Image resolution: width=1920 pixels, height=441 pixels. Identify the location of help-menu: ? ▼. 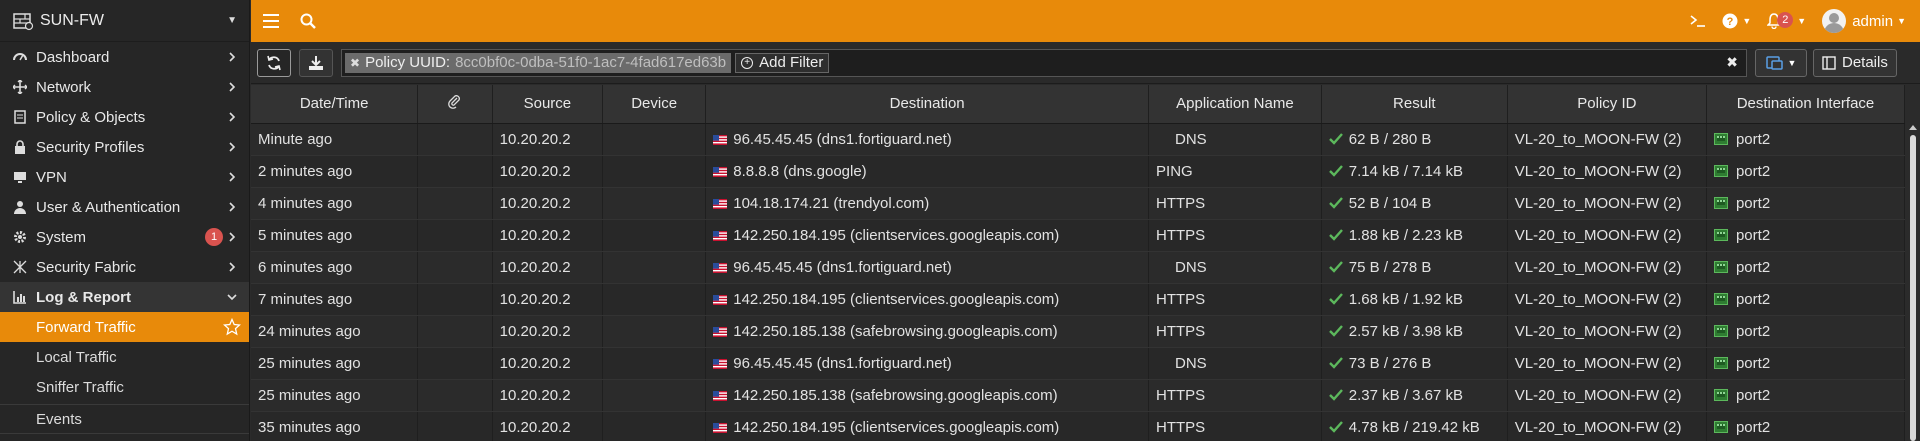
(1736, 21).